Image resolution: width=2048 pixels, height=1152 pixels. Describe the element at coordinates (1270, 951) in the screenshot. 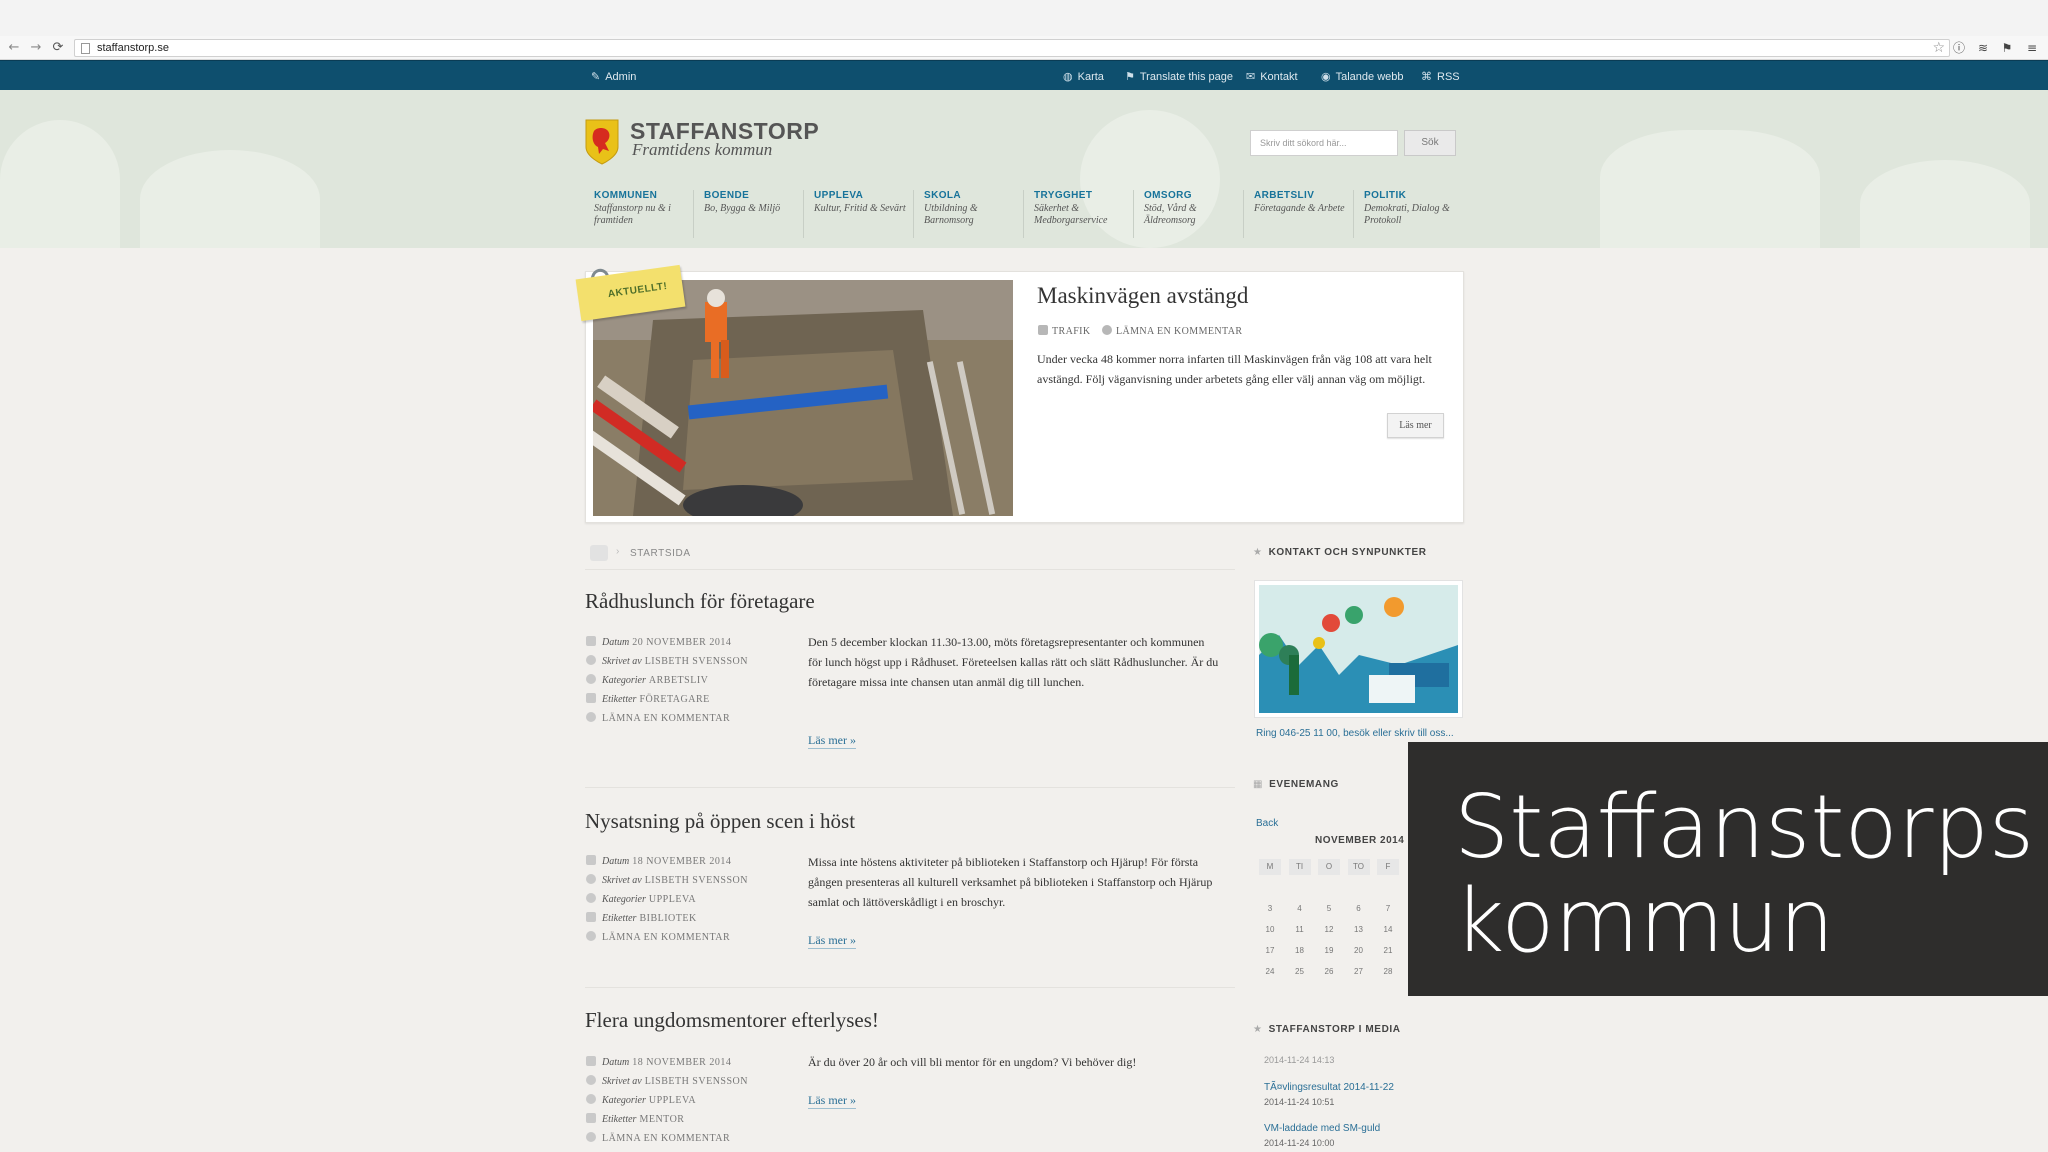

I see `calendar-day: 17` at that location.